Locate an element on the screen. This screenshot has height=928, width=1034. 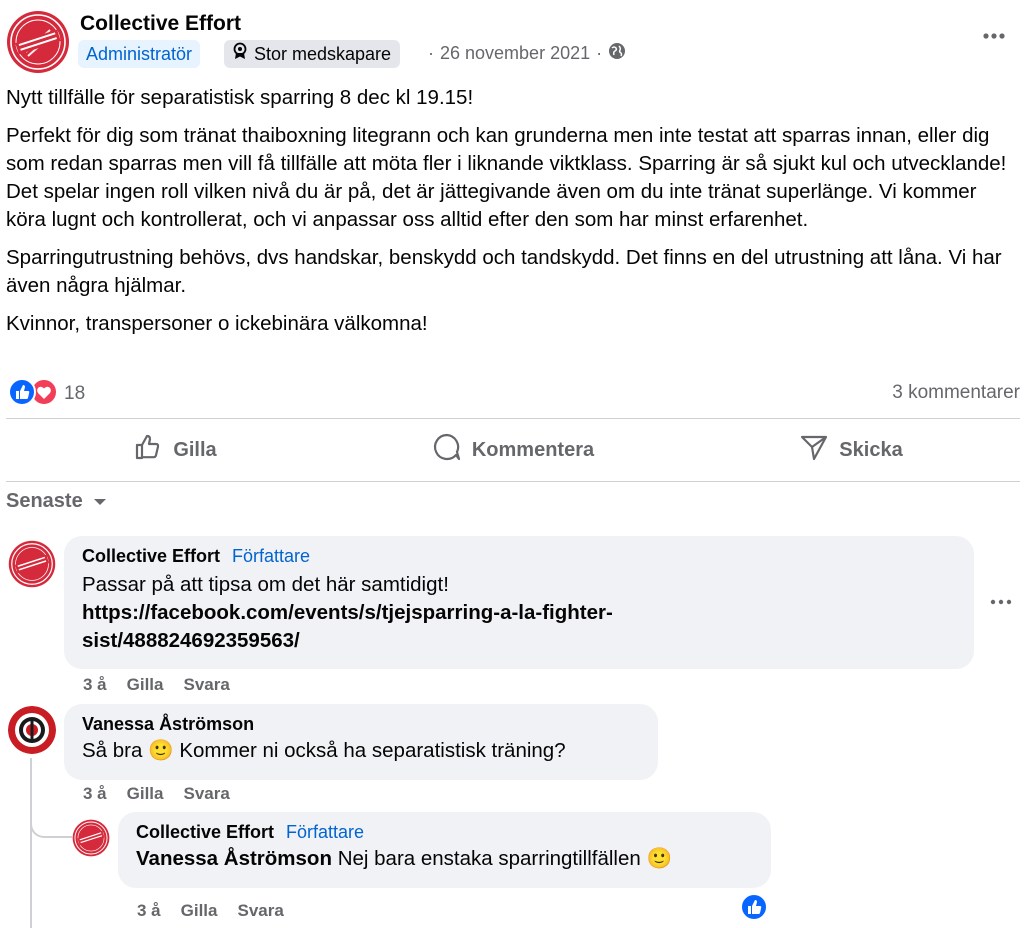
comment-icon is located at coordinates (447, 450).